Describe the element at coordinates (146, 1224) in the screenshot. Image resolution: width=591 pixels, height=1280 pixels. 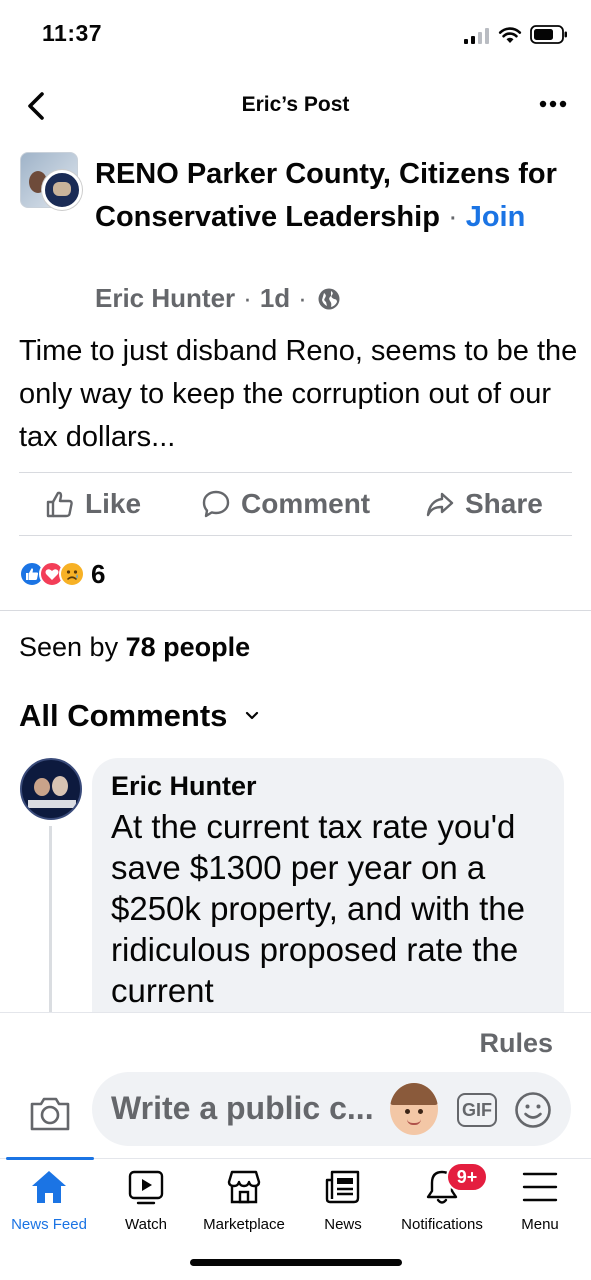
I see `nav-label: Watch` at that location.